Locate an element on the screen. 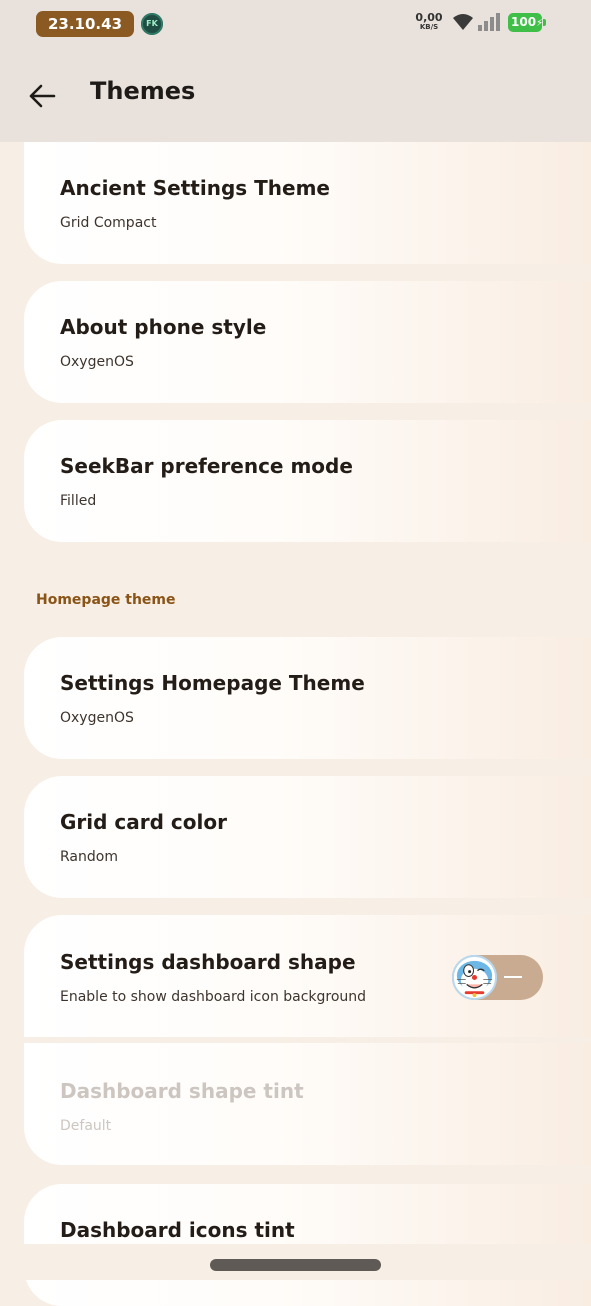 The height and width of the screenshot is (1306, 591). page-title: Themes is located at coordinates (143, 91).